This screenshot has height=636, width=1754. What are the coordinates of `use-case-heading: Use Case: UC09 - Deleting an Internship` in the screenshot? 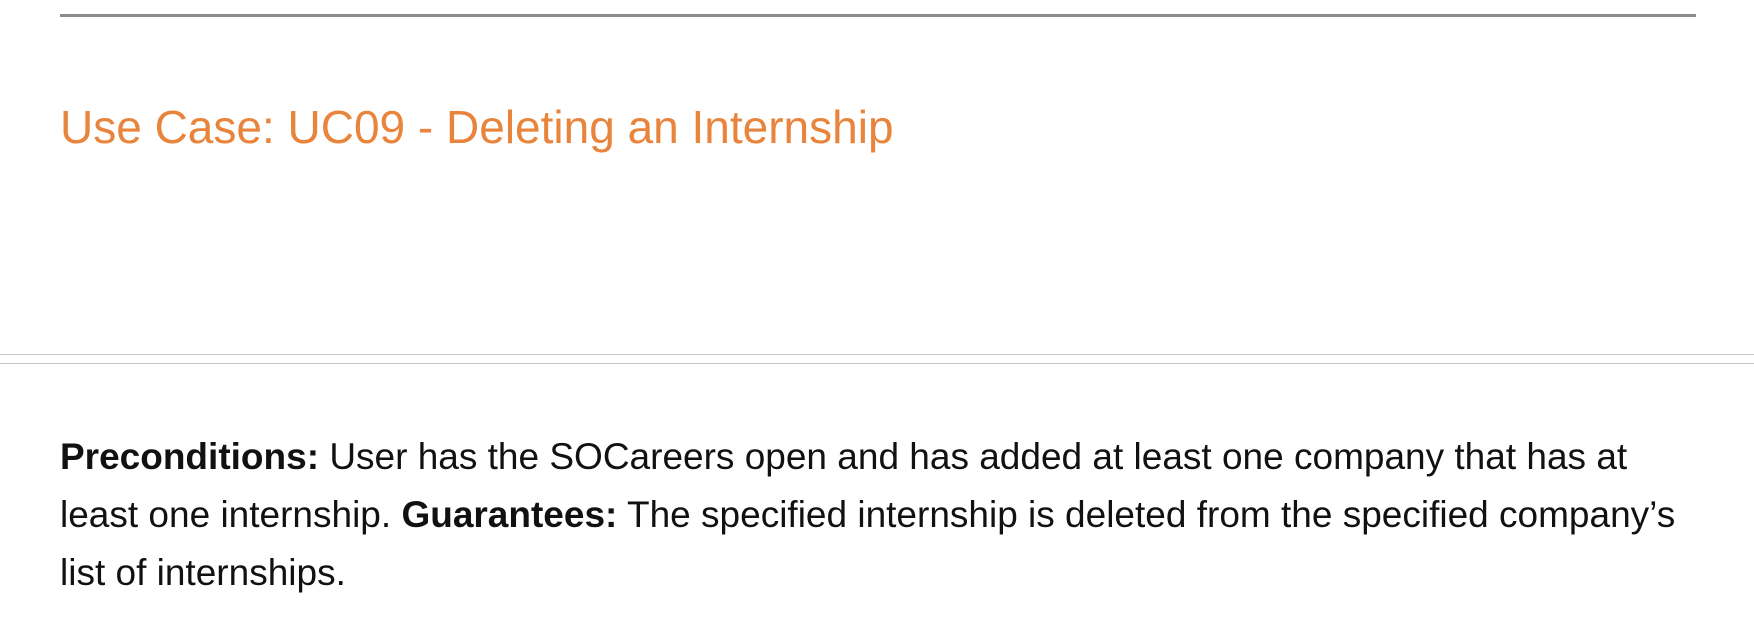 It's located at (477, 127).